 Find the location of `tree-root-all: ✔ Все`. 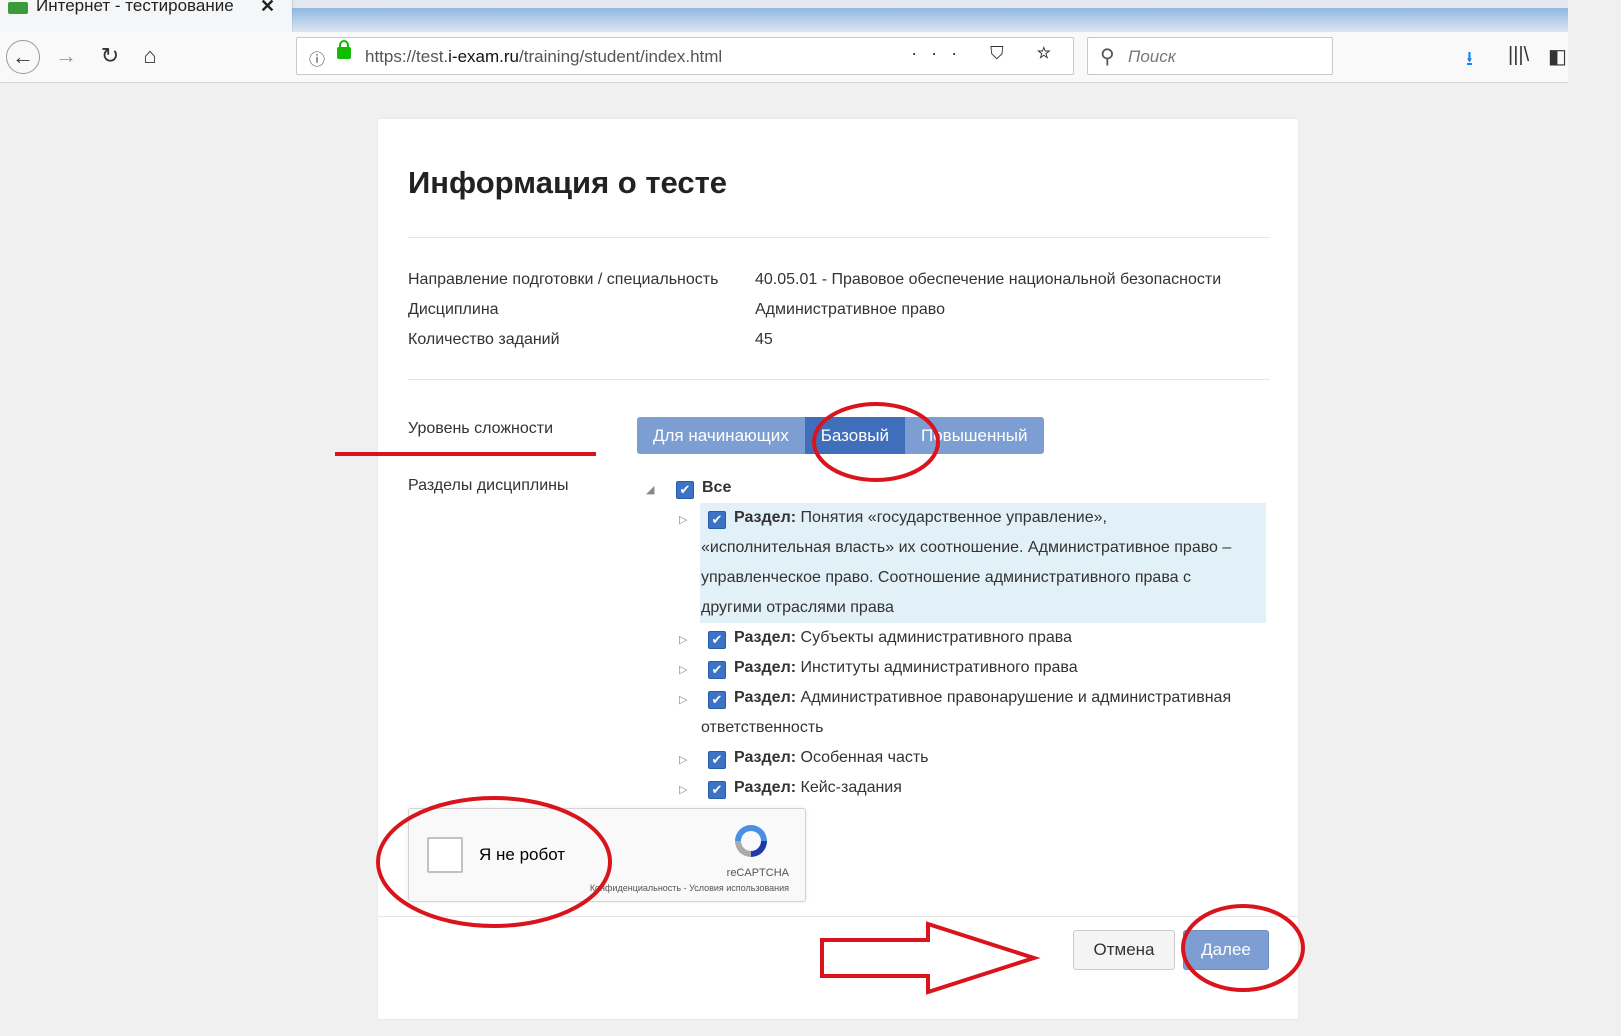

tree-root-all: ✔ Все is located at coordinates (703, 488).